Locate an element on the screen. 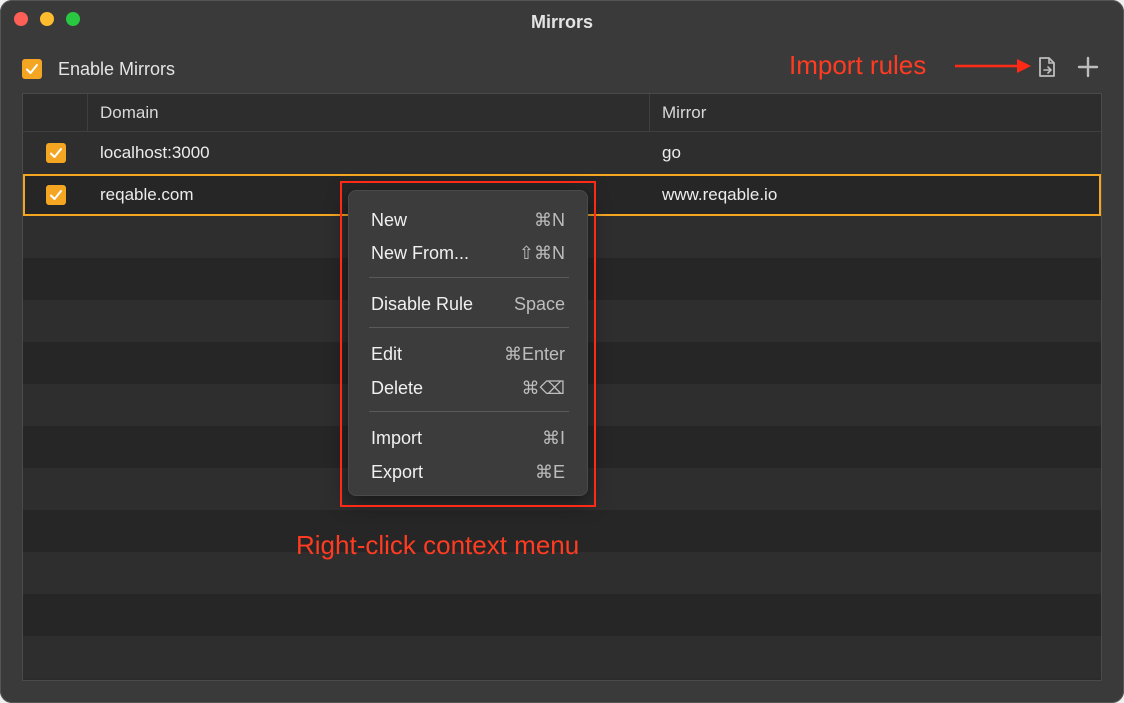  domain-cell: localhost:3000 is located at coordinates (155, 152).